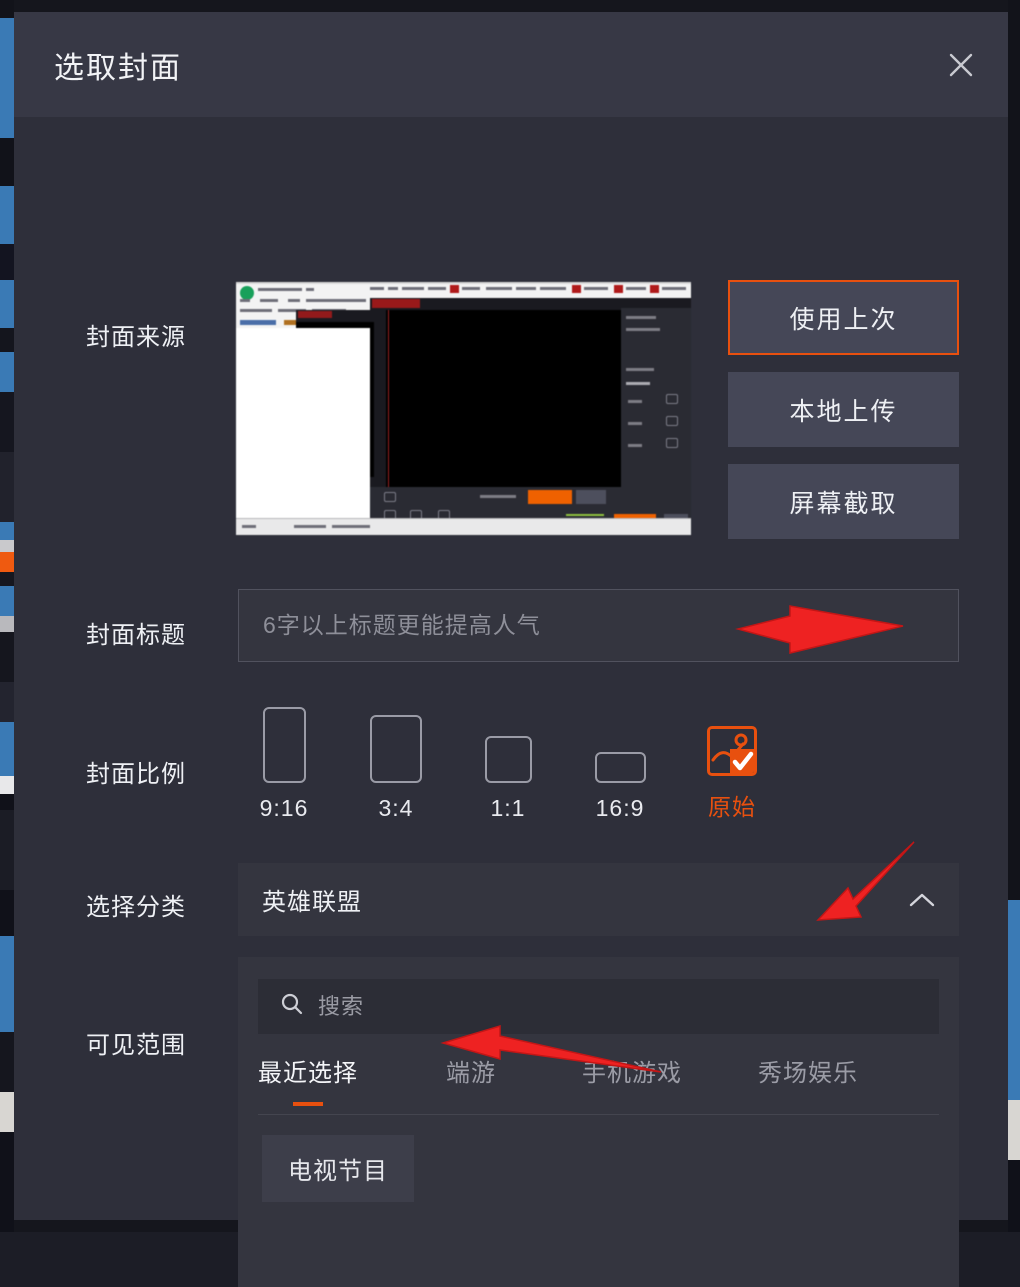 This screenshot has height=1287, width=1020. What do you see at coordinates (732, 805) in the screenshot?
I see `ratio-label-original: 原始` at bounding box center [732, 805].